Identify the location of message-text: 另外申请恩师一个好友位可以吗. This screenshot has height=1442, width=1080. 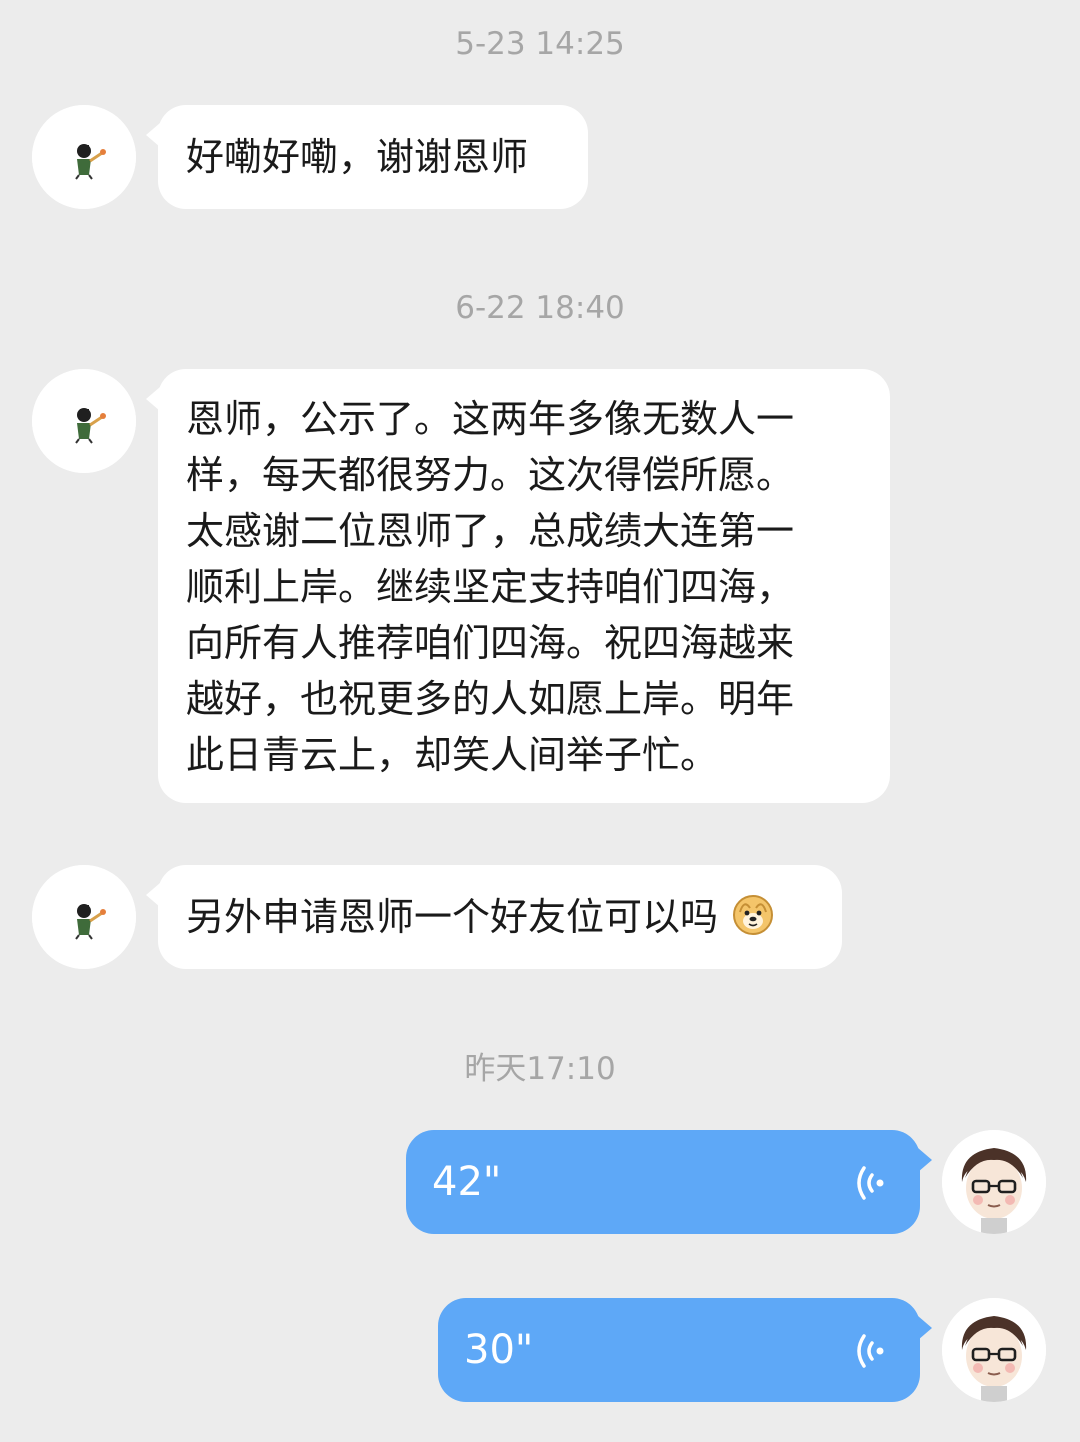
(452, 917).